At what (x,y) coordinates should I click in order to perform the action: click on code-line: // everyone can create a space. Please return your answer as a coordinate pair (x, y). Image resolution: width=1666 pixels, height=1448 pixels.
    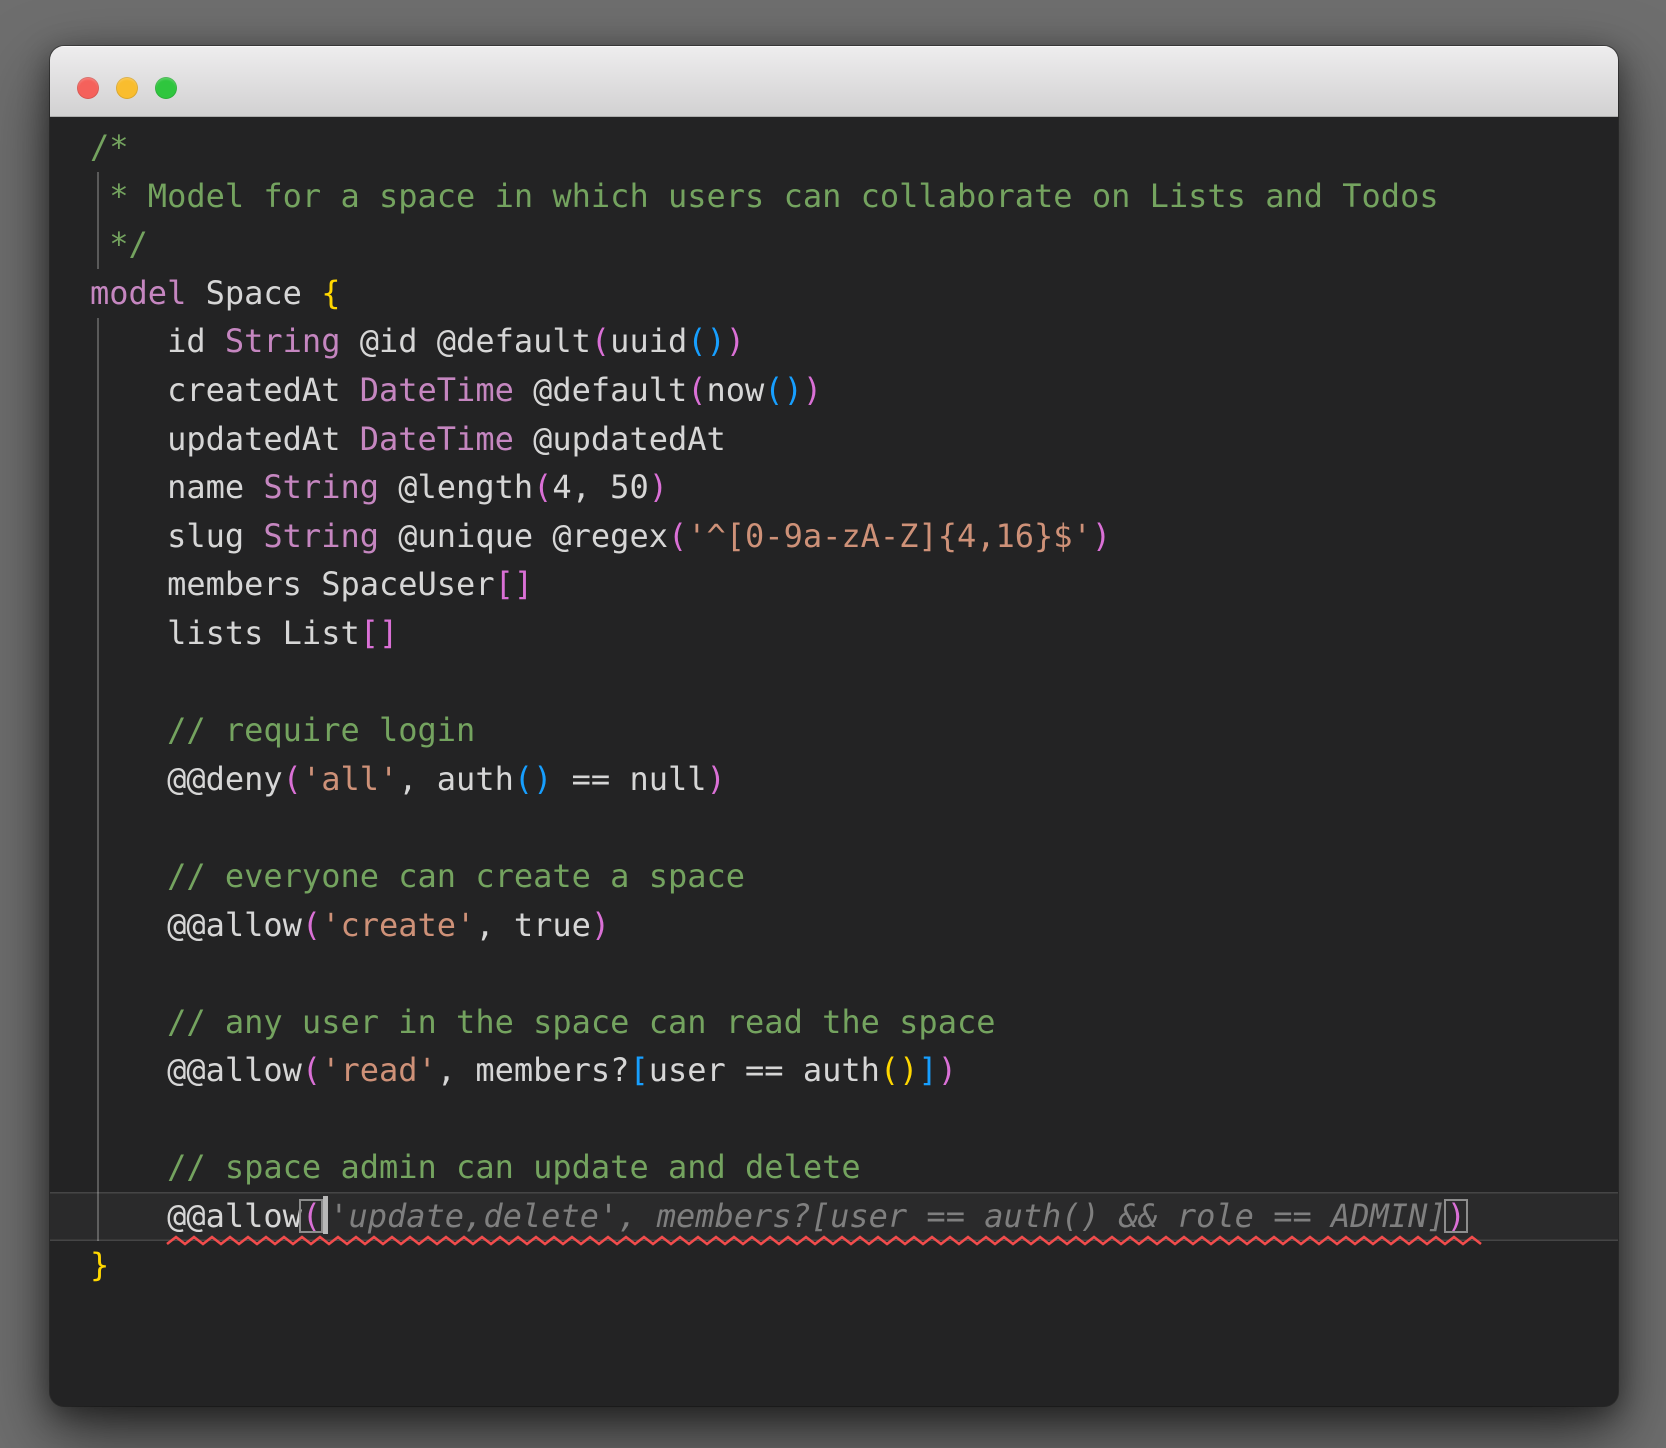
    Looking at the image, I should click on (834, 876).